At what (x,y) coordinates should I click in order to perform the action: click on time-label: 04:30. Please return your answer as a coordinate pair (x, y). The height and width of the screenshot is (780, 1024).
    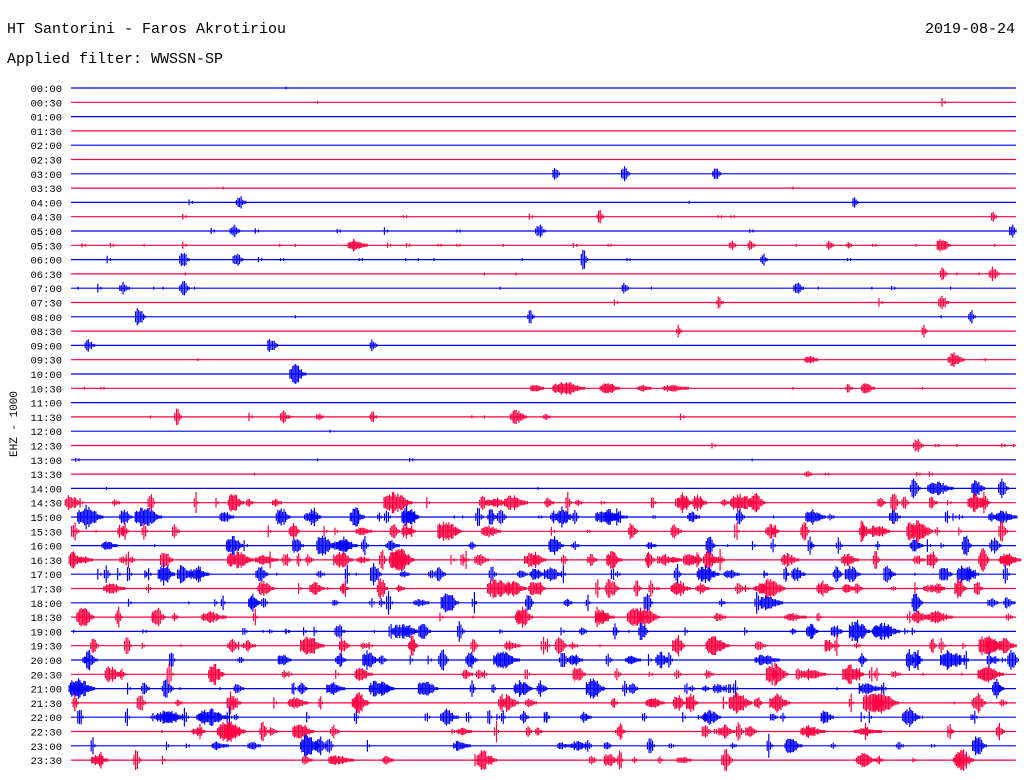
    Looking at the image, I should click on (46, 219).